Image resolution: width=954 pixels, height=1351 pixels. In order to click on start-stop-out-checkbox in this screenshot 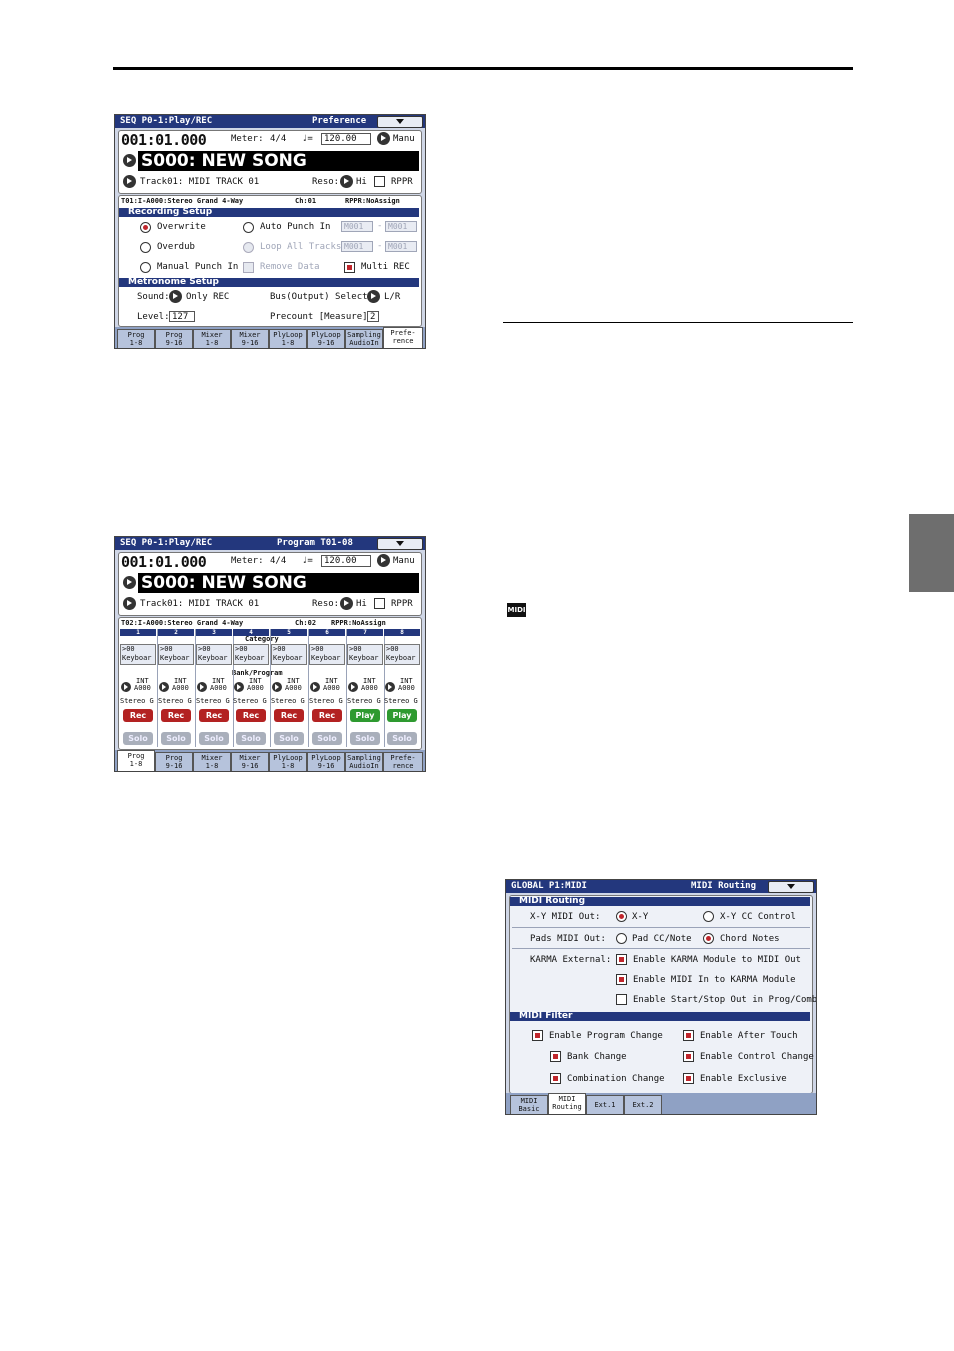, I will do `click(621, 999)`.